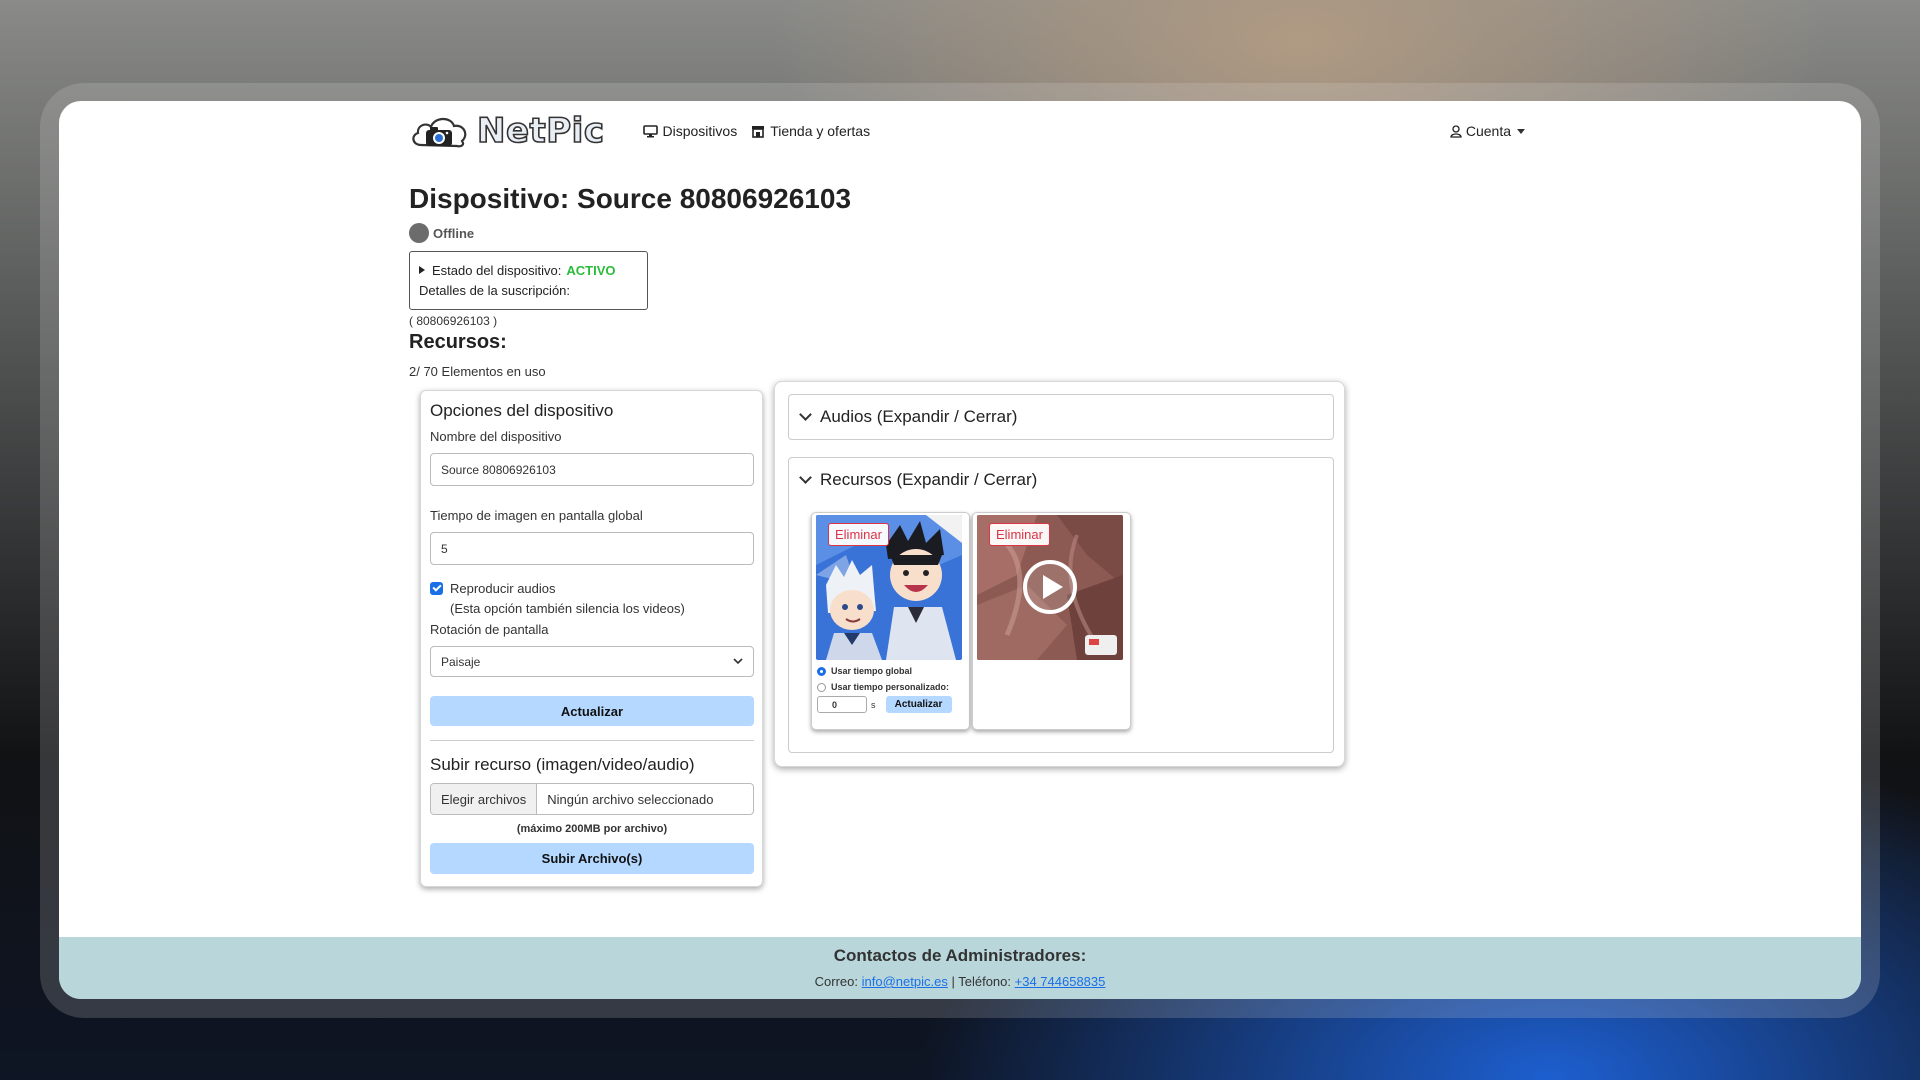  I want to click on rotation-value: Paisaje, so click(461, 661).